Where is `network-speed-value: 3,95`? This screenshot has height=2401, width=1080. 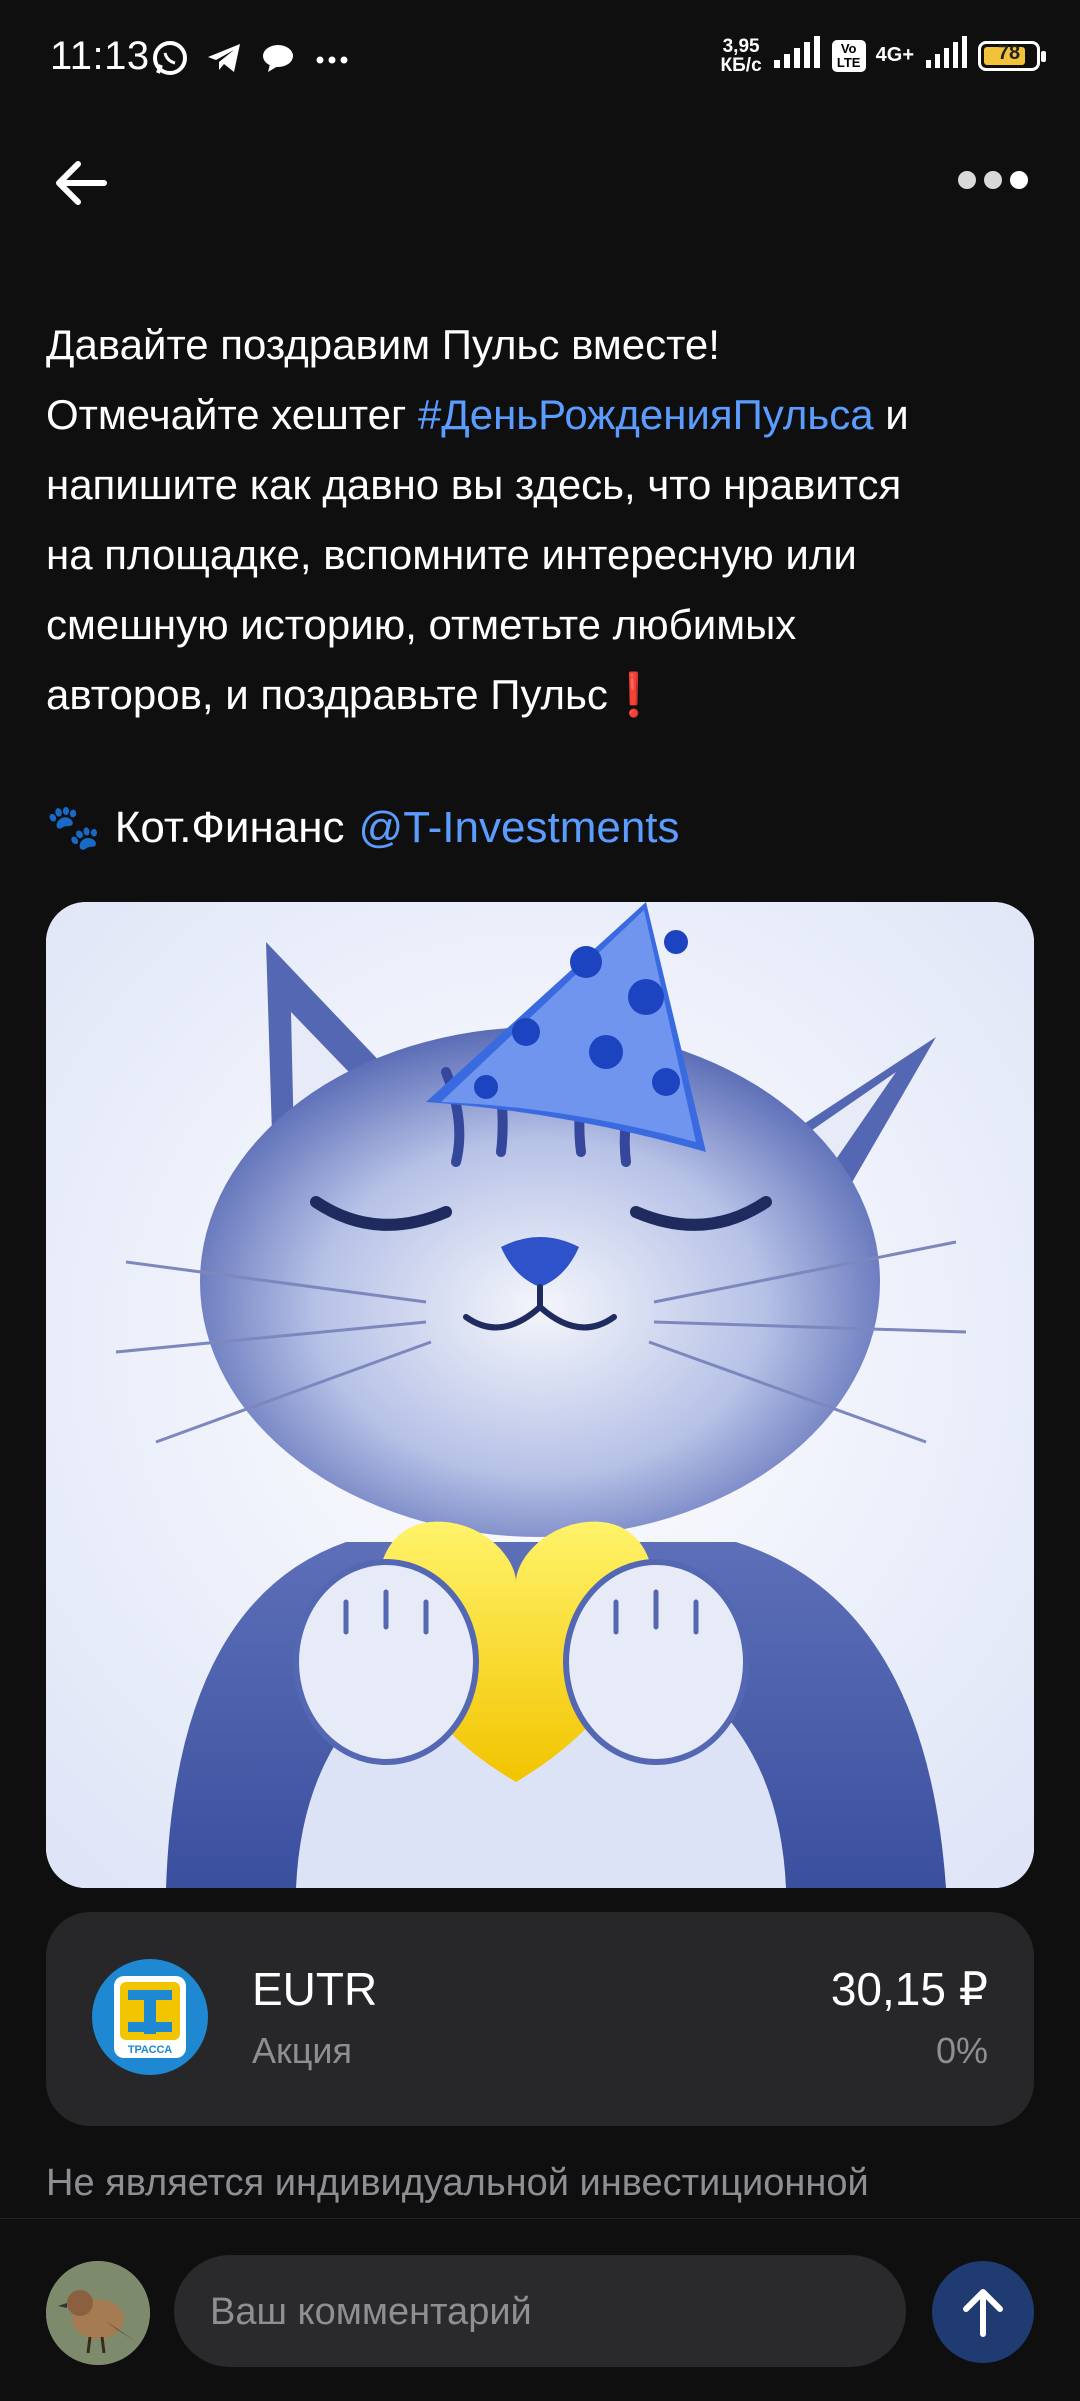
network-speed-value: 3,95 is located at coordinates (741, 46).